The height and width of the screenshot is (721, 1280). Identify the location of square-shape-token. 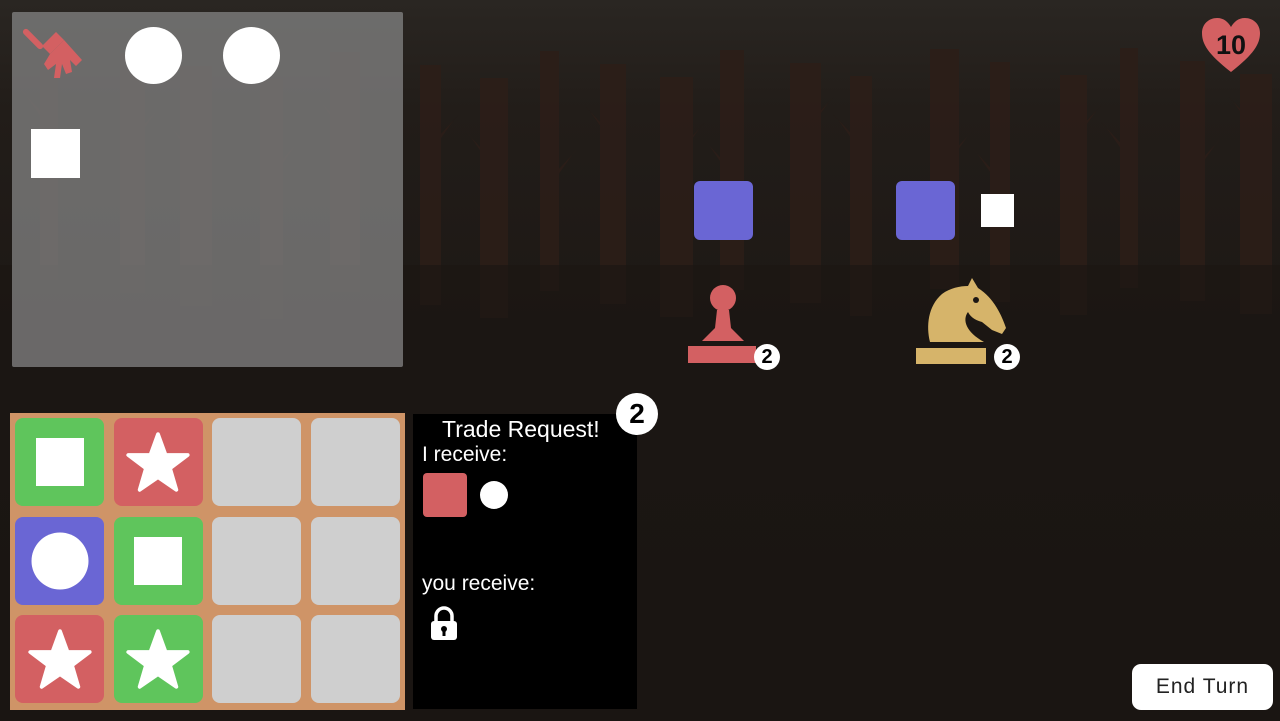
(55, 153).